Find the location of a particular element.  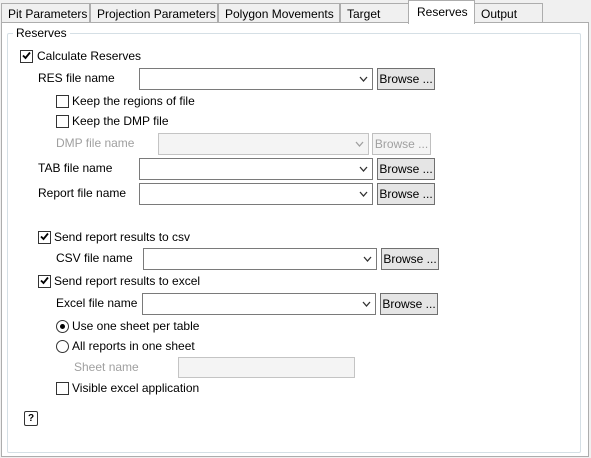

sheet-name-label: Sheet name is located at coordinates (106, 367).